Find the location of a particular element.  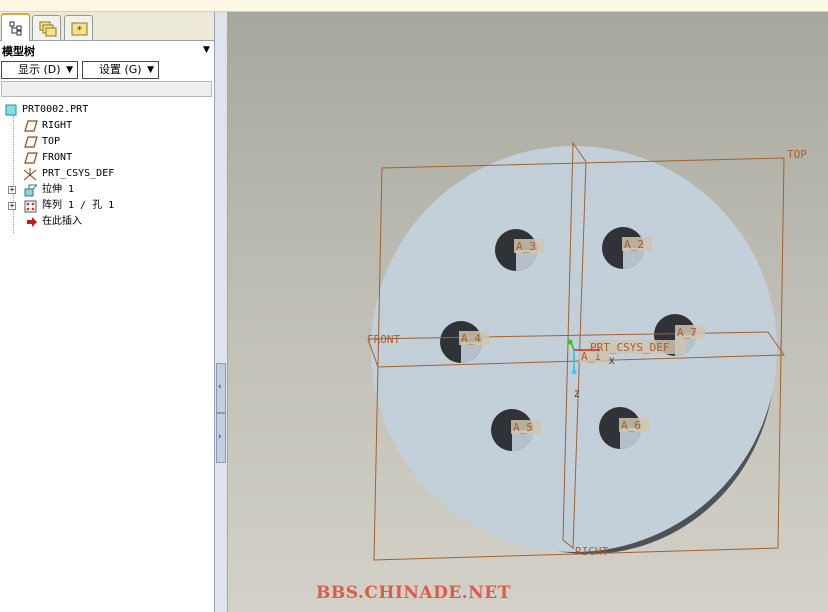

axis-x-label: X is located at coordinates (612, 362).